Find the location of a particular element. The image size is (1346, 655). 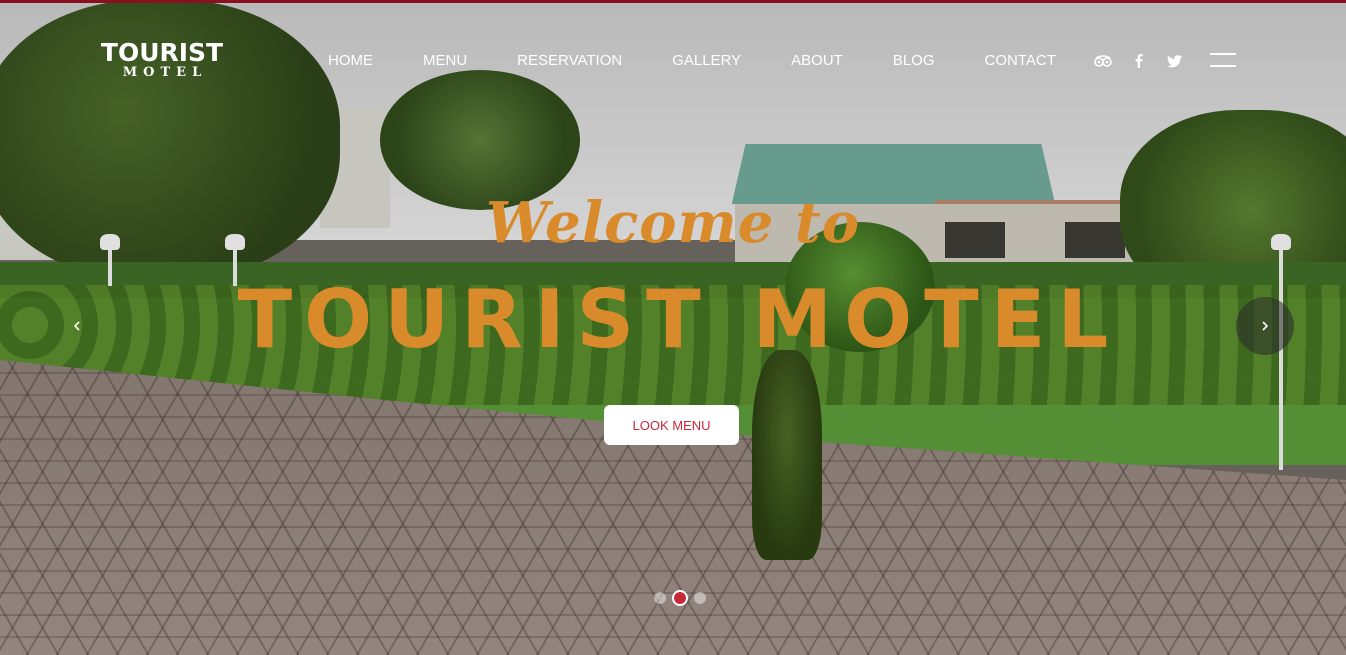

facebook-icon is located at coordinates (1139, 61).